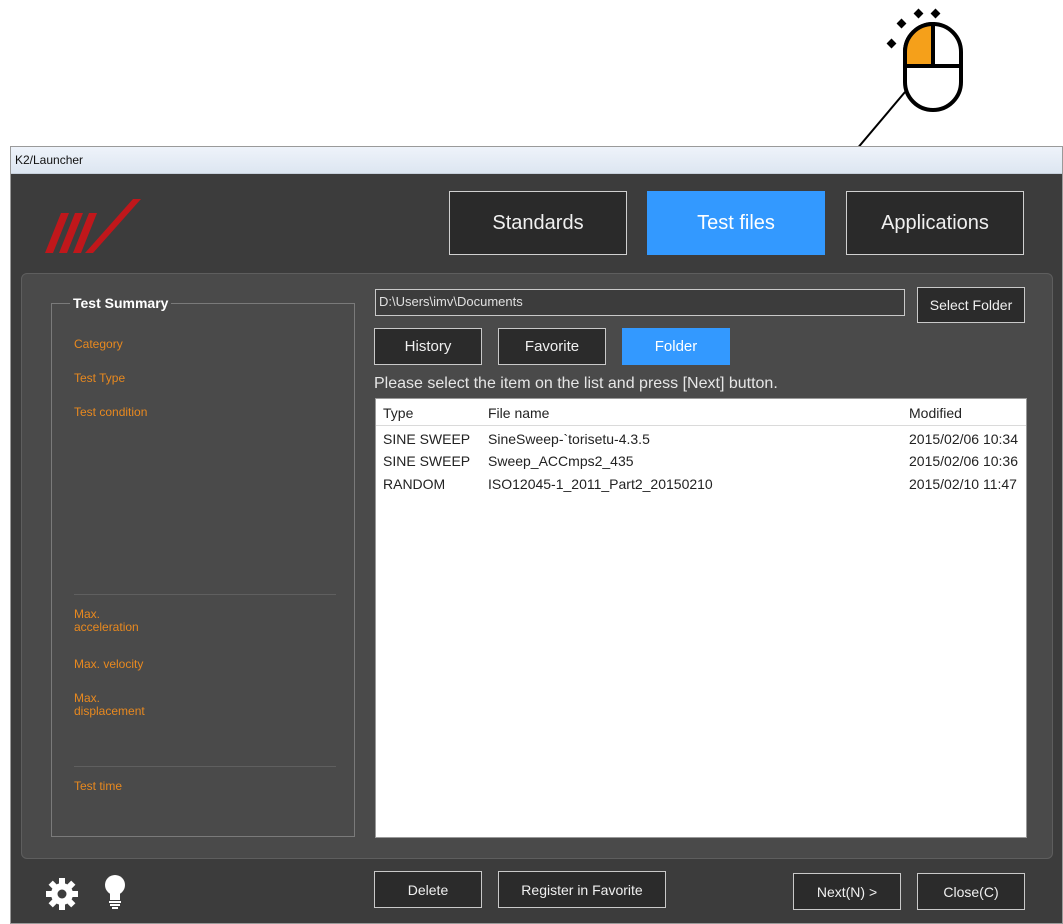 This screenshot has height=924, width=1063. I want to click on category-label: Category, so click(98, 344).